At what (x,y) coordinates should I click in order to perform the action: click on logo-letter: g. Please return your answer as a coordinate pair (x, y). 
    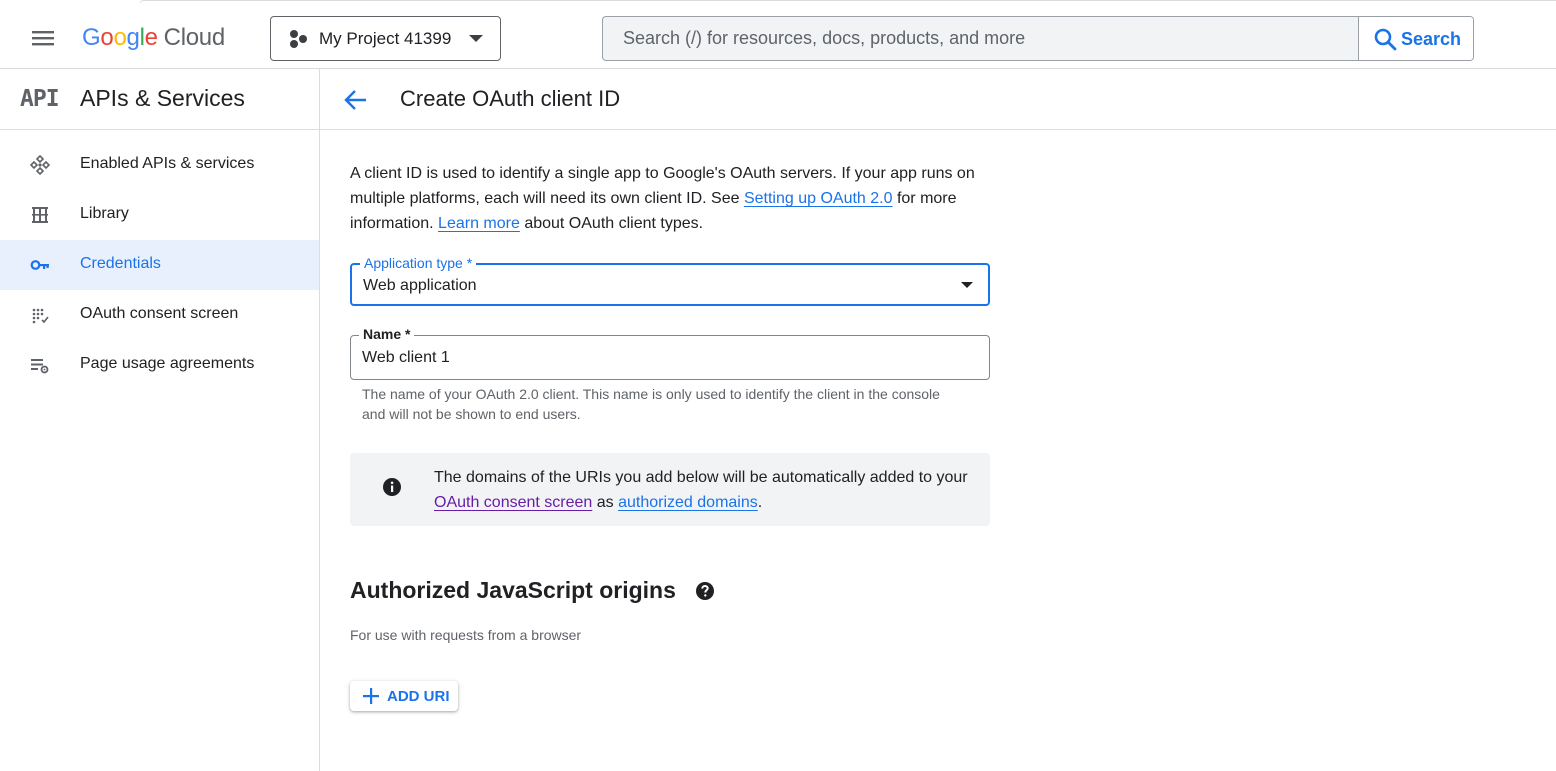
    Looking at the image, I should click on (133, 37).